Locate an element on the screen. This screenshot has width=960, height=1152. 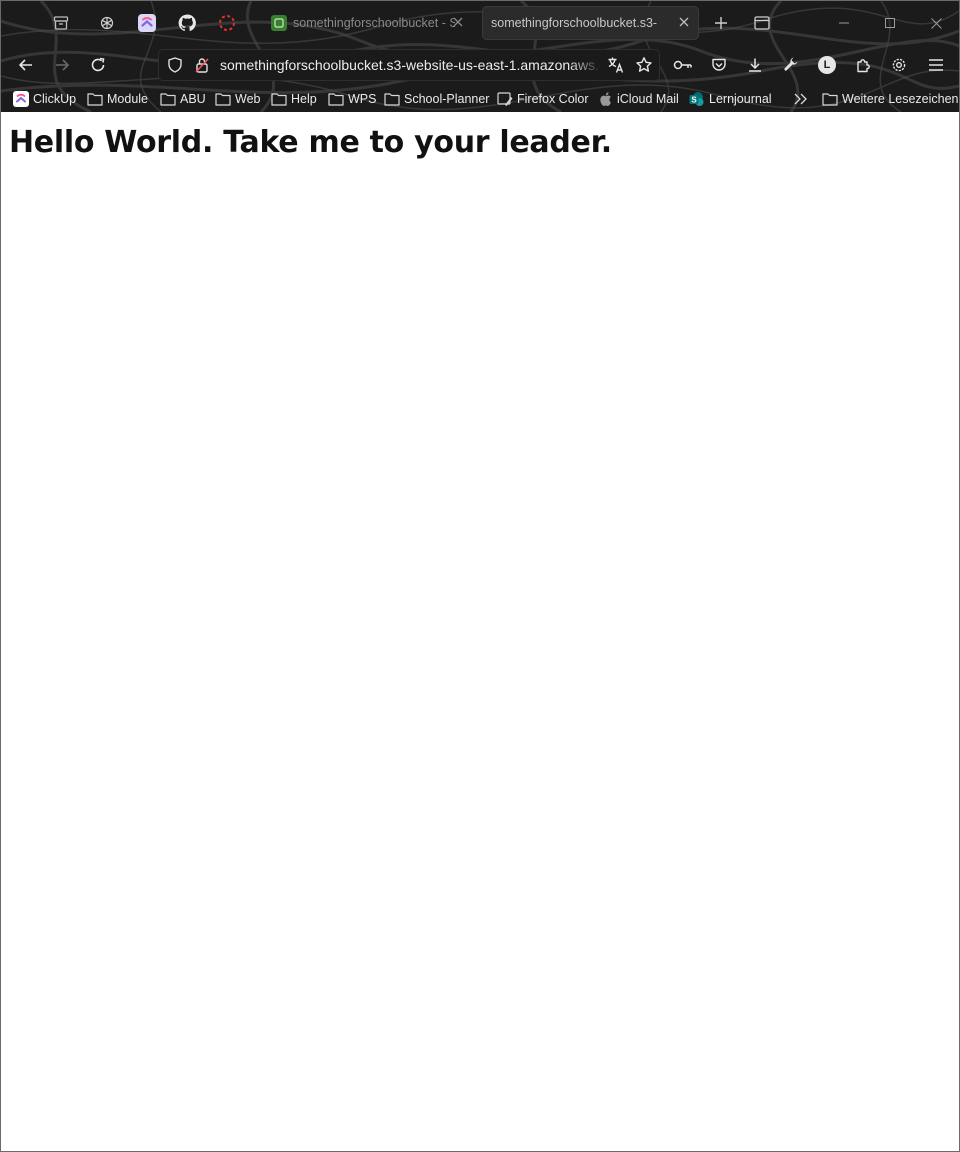
openai-icon is located at coordinates (107, 23).